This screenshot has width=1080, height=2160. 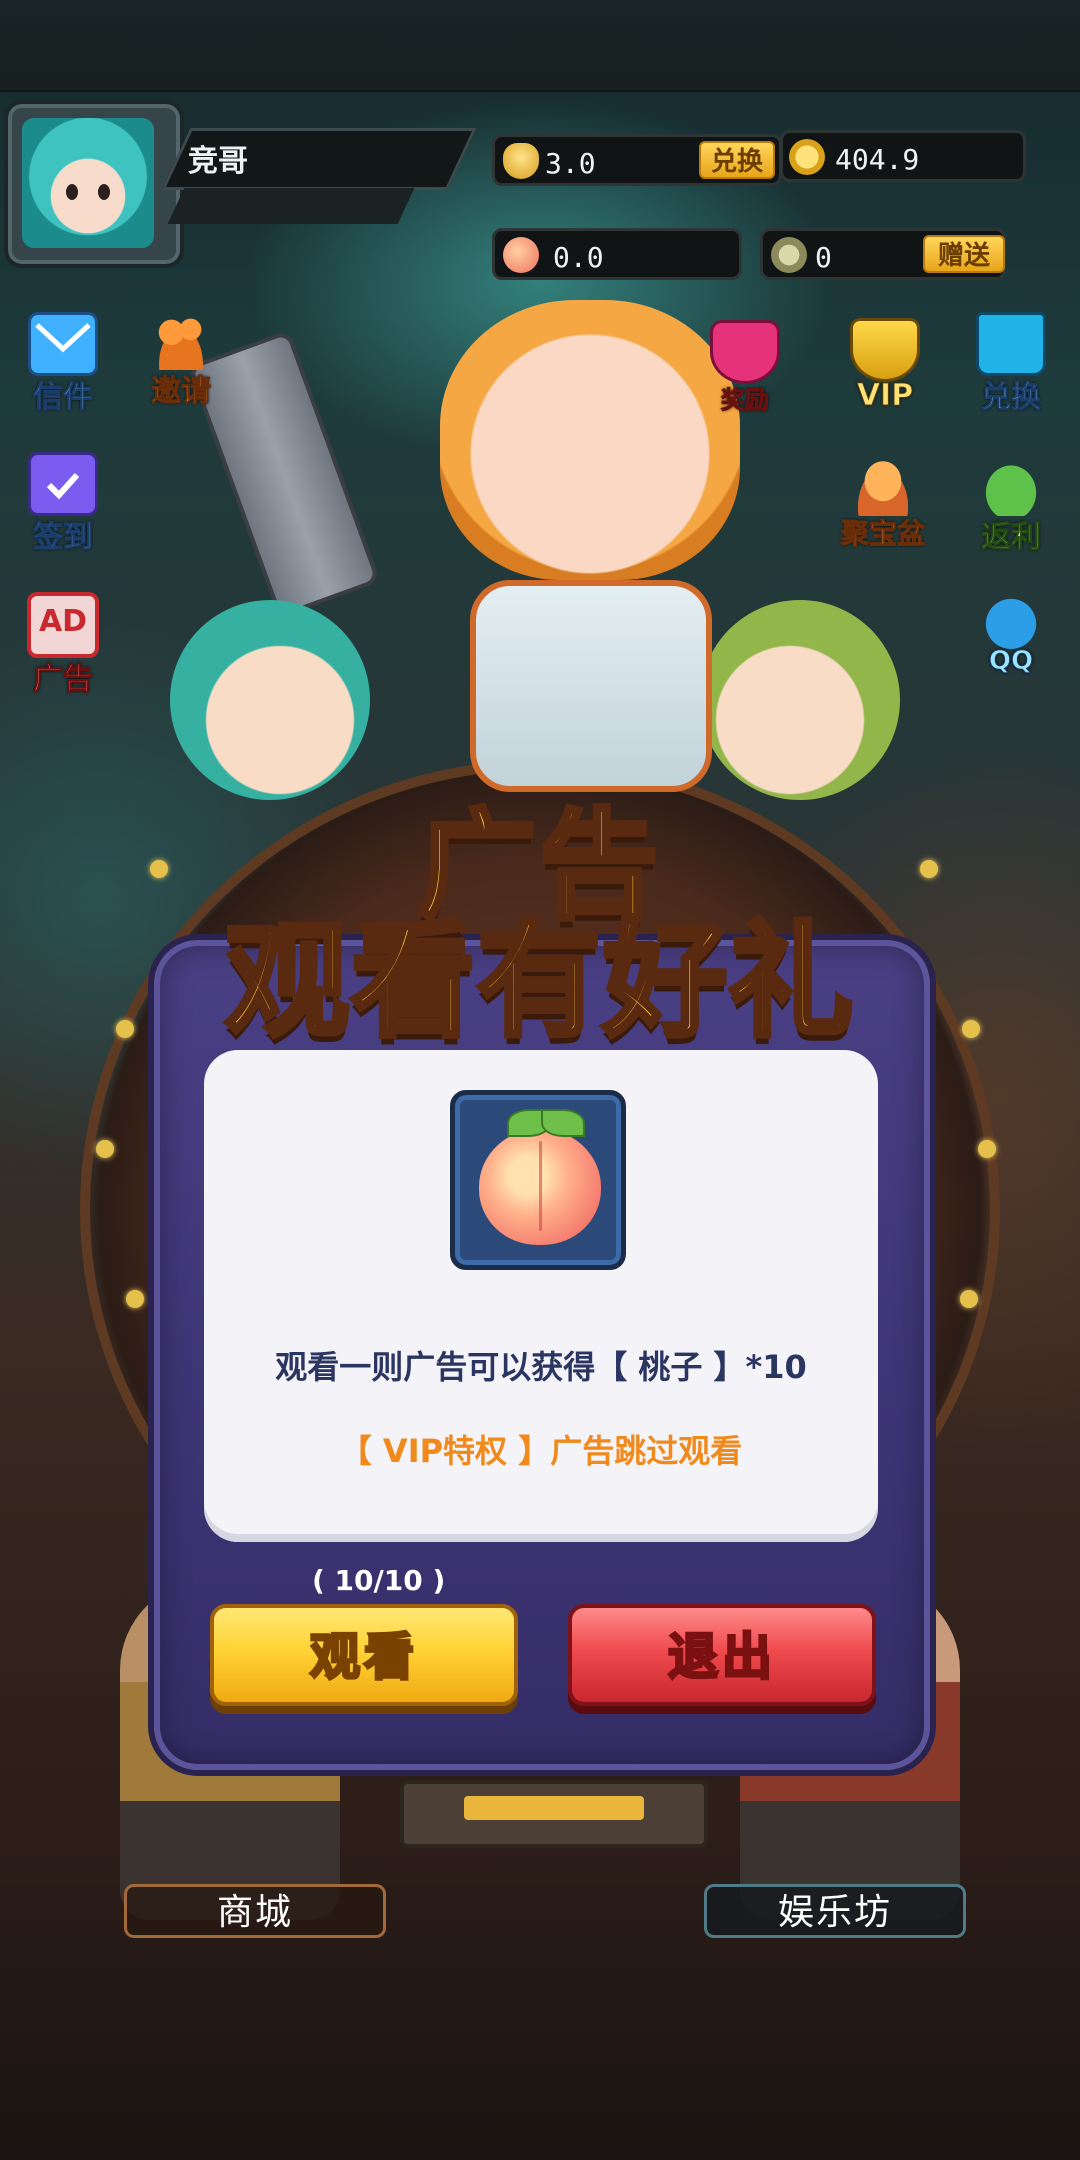 What do you see at coordinates (722, 1655) in the screenshot?
I see `exit-button: 退出` at bounding box center [722, 1655].